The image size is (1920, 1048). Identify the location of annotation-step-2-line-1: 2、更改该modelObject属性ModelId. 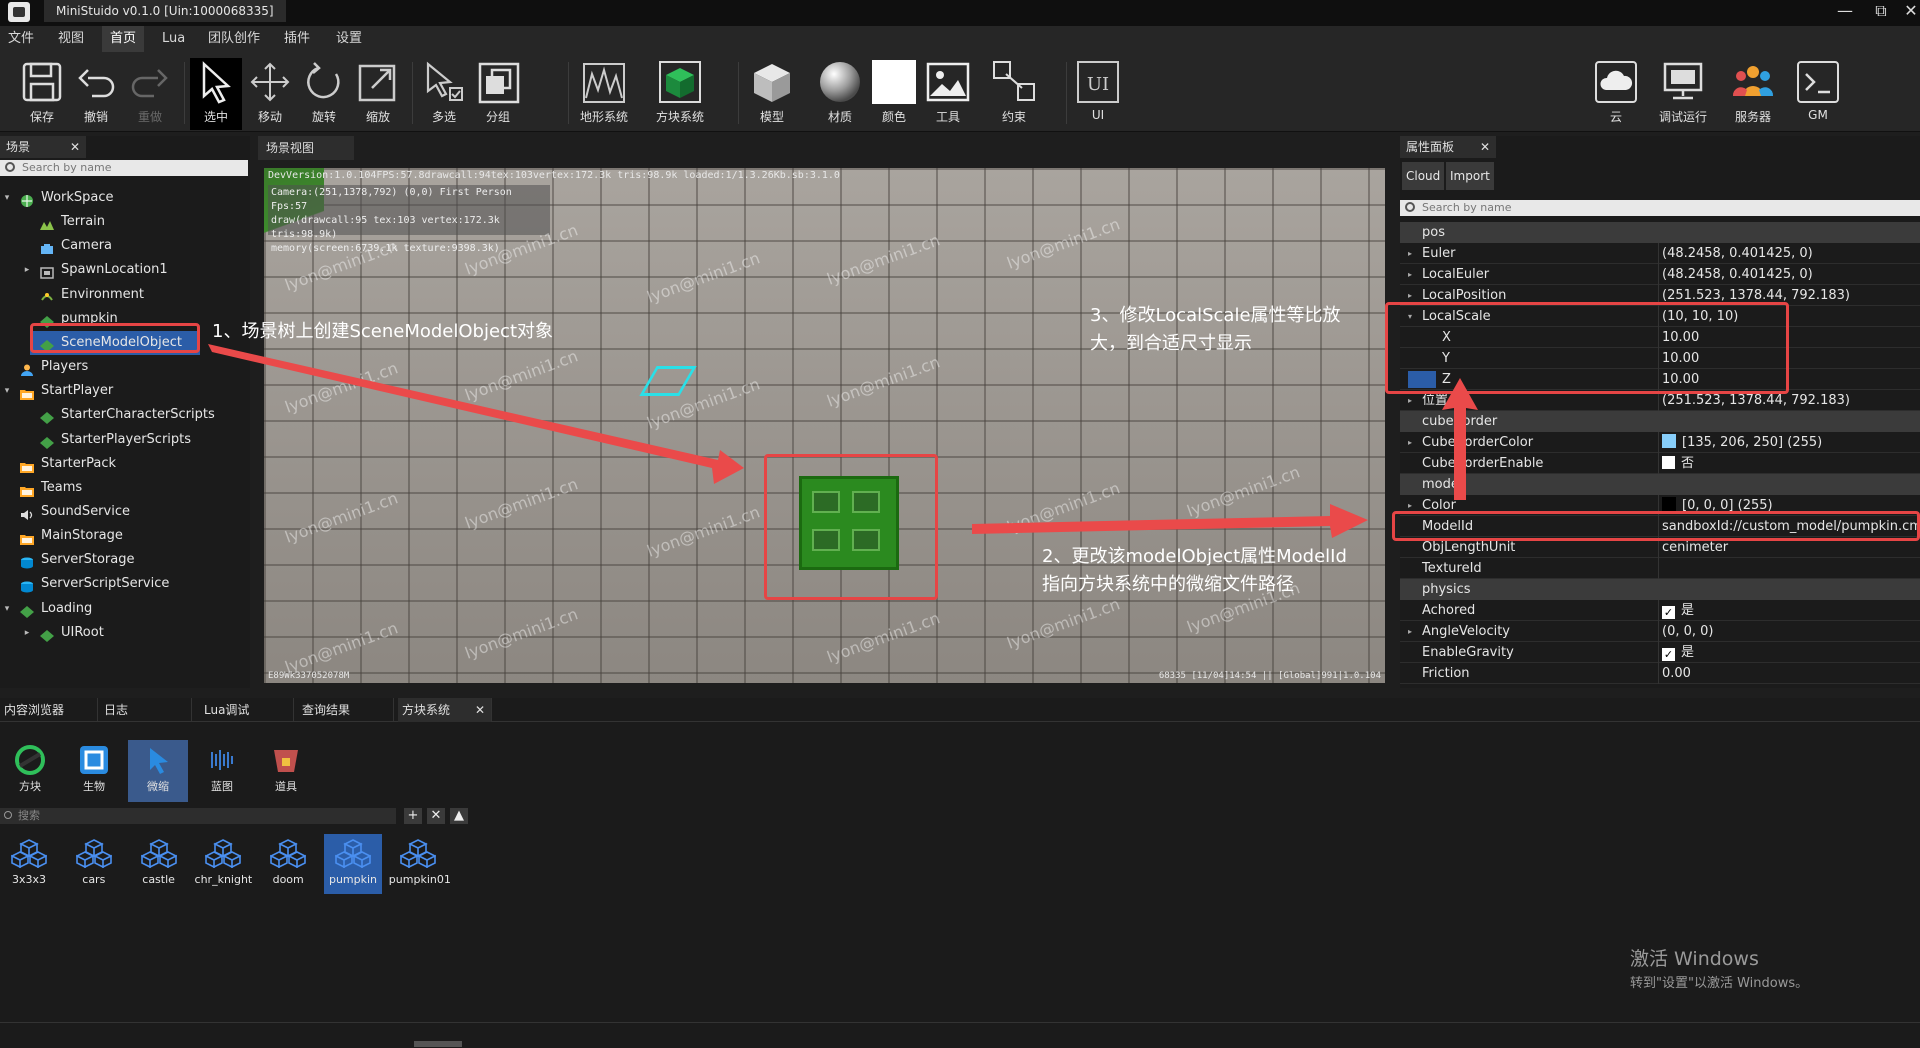
(1194, 556).